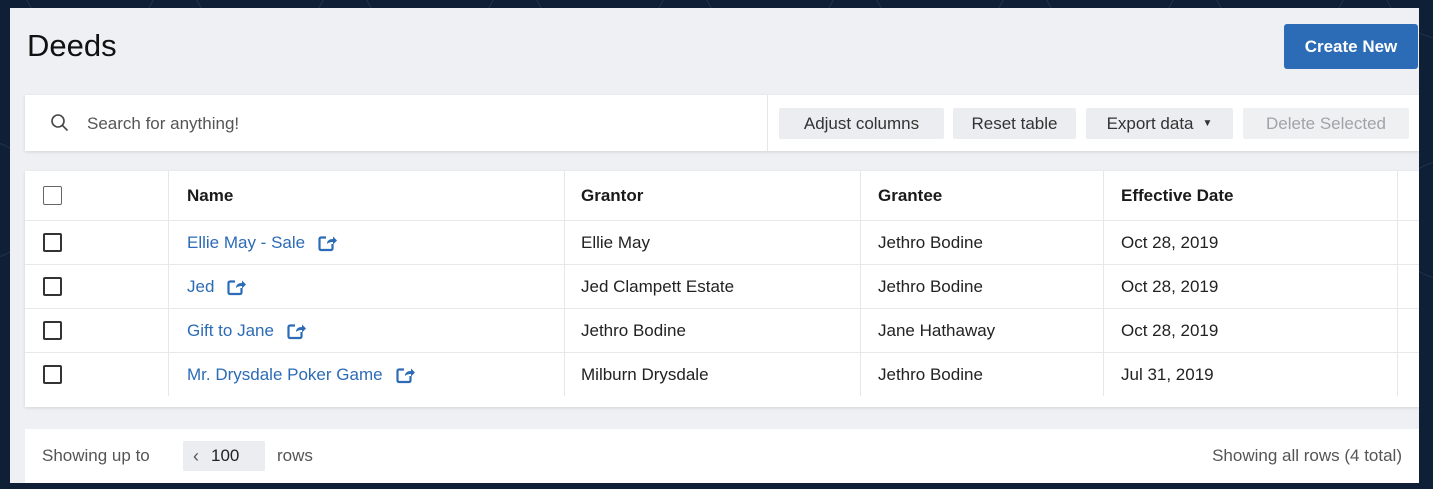  I want to click on adjust-columns-label: Adjust columns, so click(861, 123).